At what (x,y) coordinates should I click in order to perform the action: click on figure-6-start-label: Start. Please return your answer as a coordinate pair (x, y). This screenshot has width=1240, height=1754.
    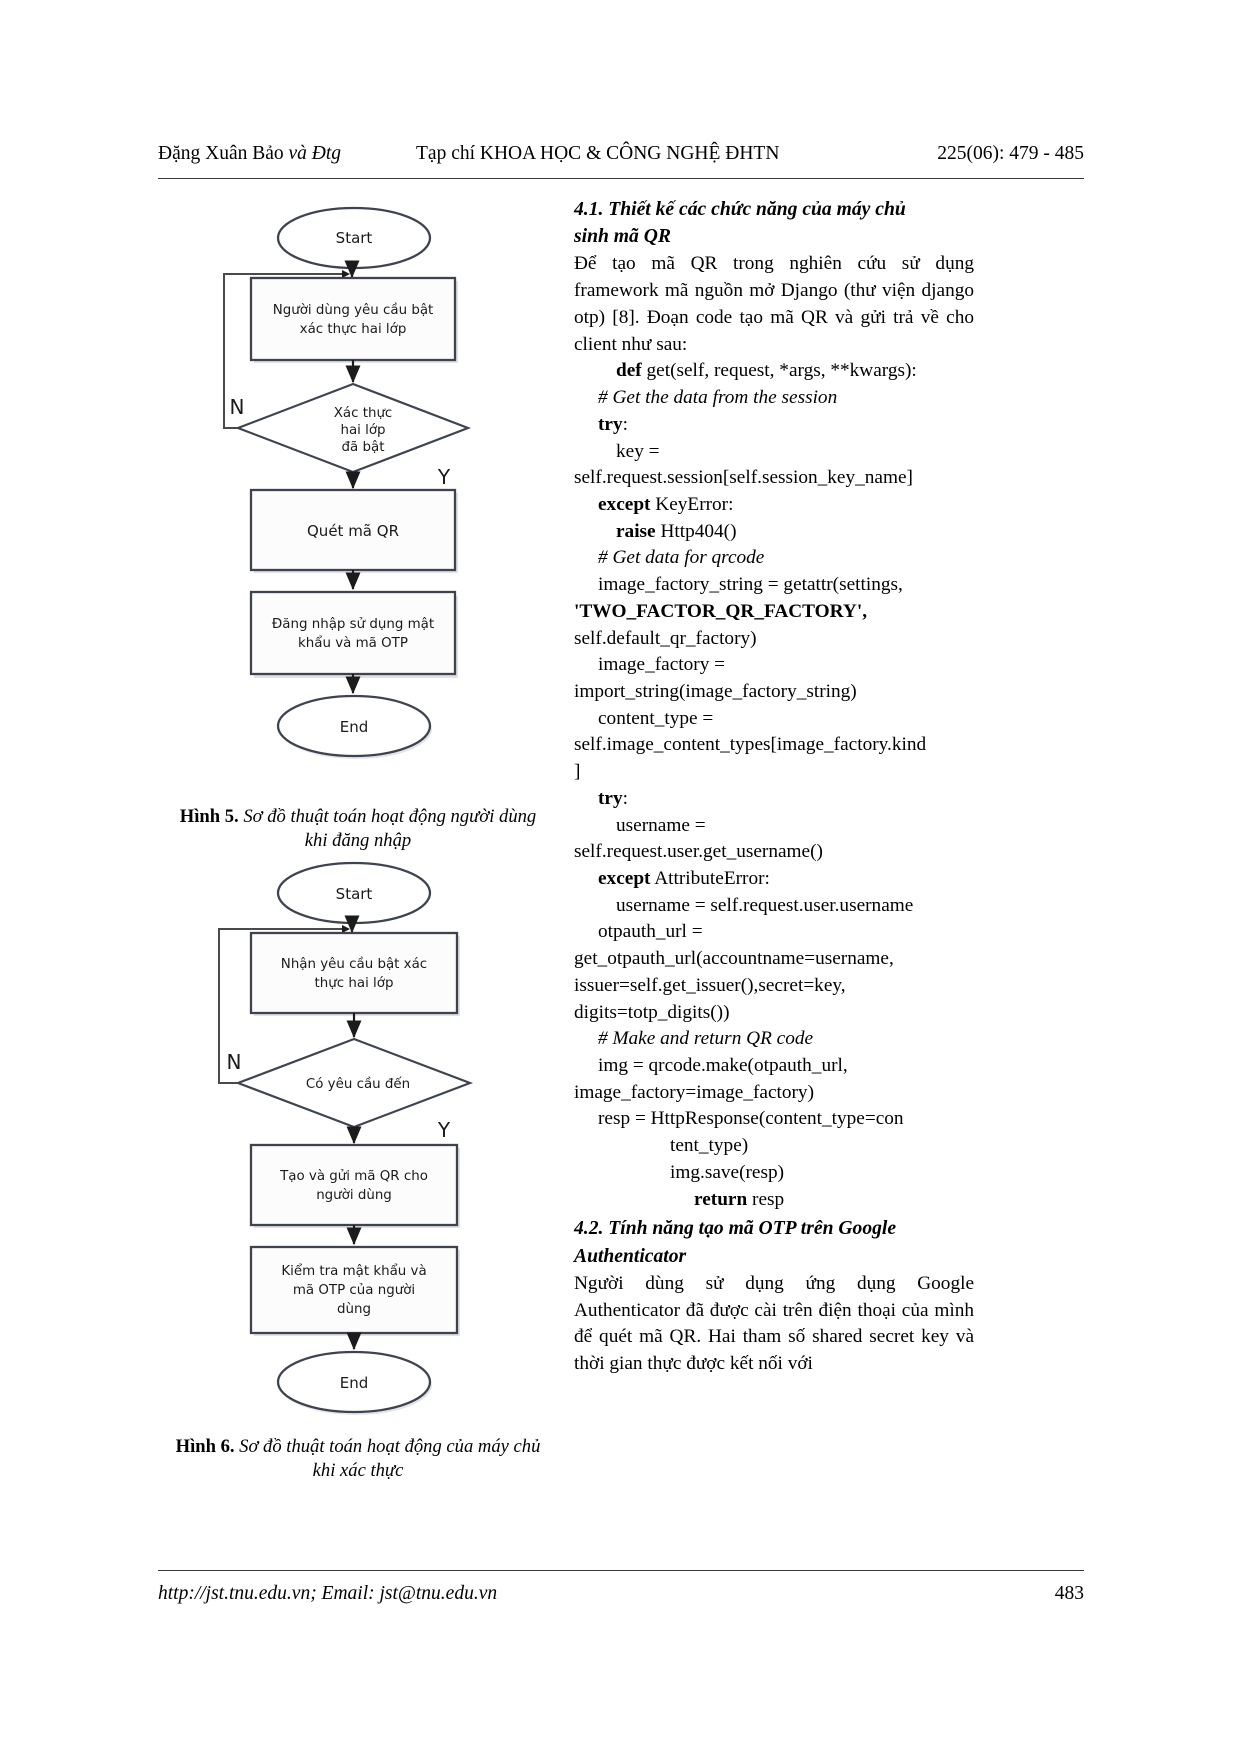
    Looking at the image, I should click on (354, 894).